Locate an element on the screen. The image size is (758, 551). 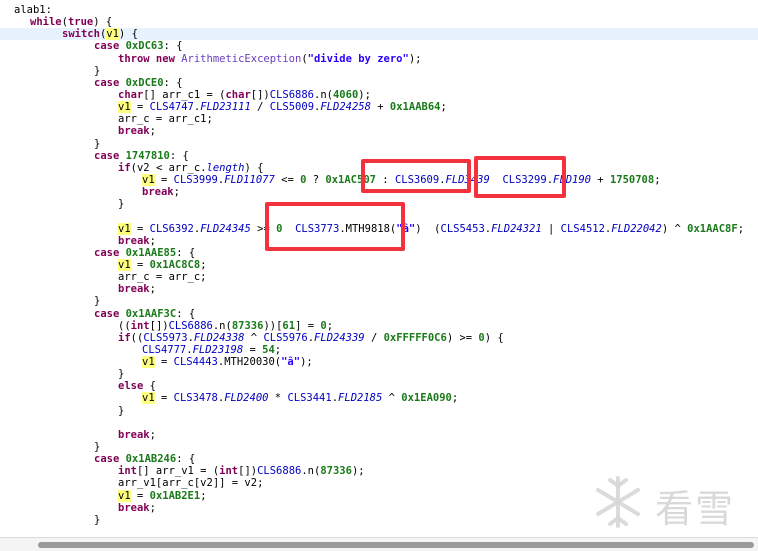
annotation-box-cls3299 is located at coordinates (520, 177).